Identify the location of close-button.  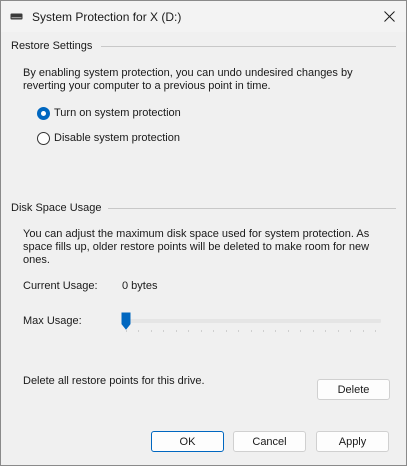
(389, 16).